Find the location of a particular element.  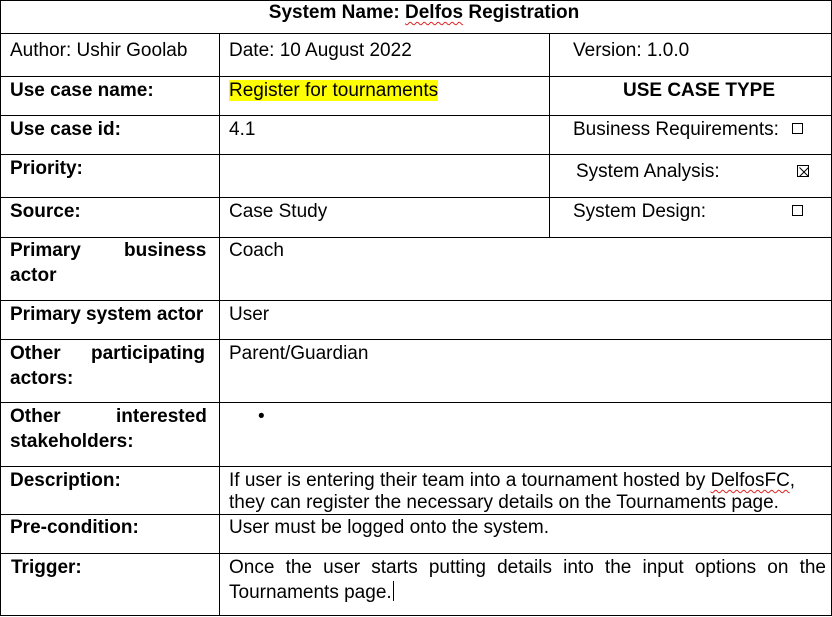

author-field: Author: Ushir Goolab is located at coordinates (99, 50).